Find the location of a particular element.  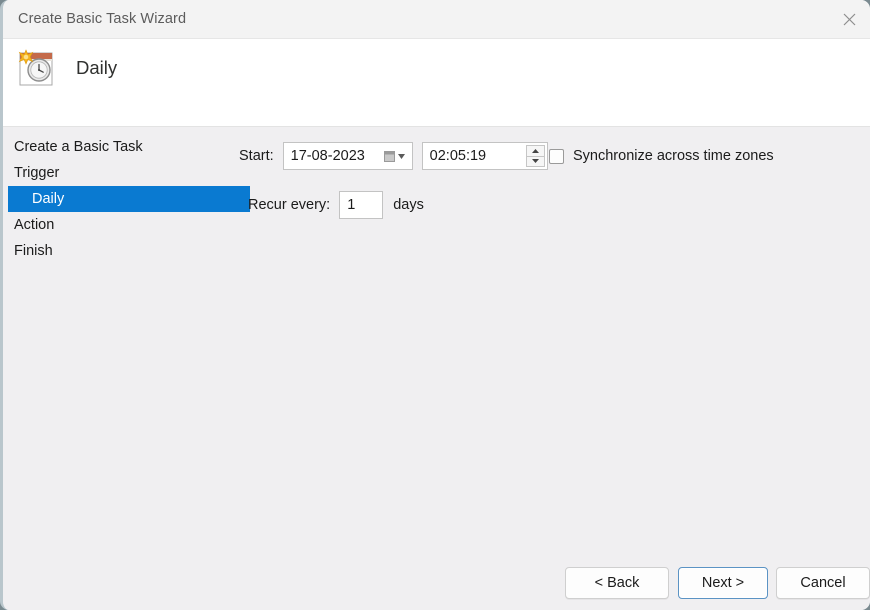

window-title: Create Basic Task Wizard is located at coordinates (102, 19).